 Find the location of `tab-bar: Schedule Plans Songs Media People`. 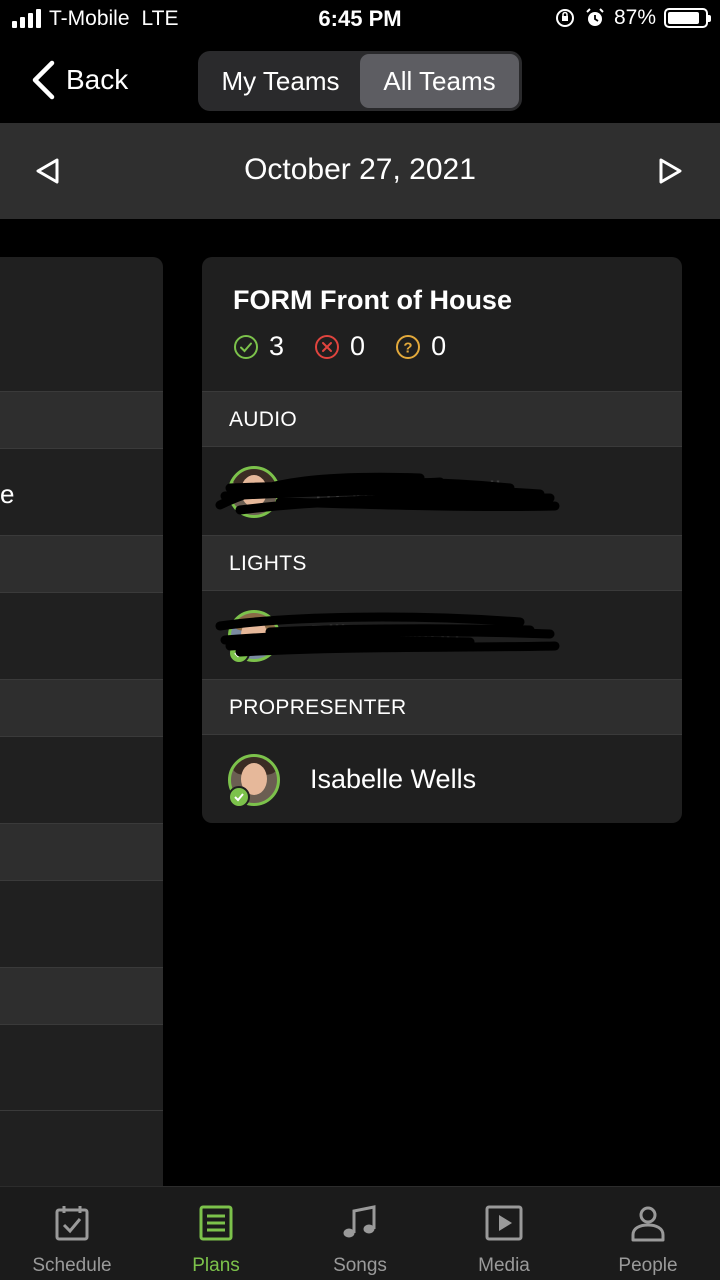

tab-bar: Schedule Plans Songs Media People is located at coordinates (360, 1233).